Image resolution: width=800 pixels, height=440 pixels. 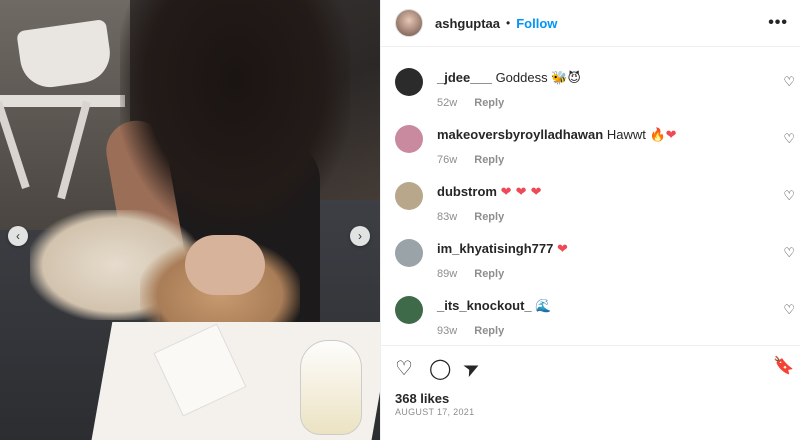 What do you see at coordinates (590, 23) in the screenshot?
I see `post-header: ashguptaa • Follow •••` at bounding box center [590, 23].